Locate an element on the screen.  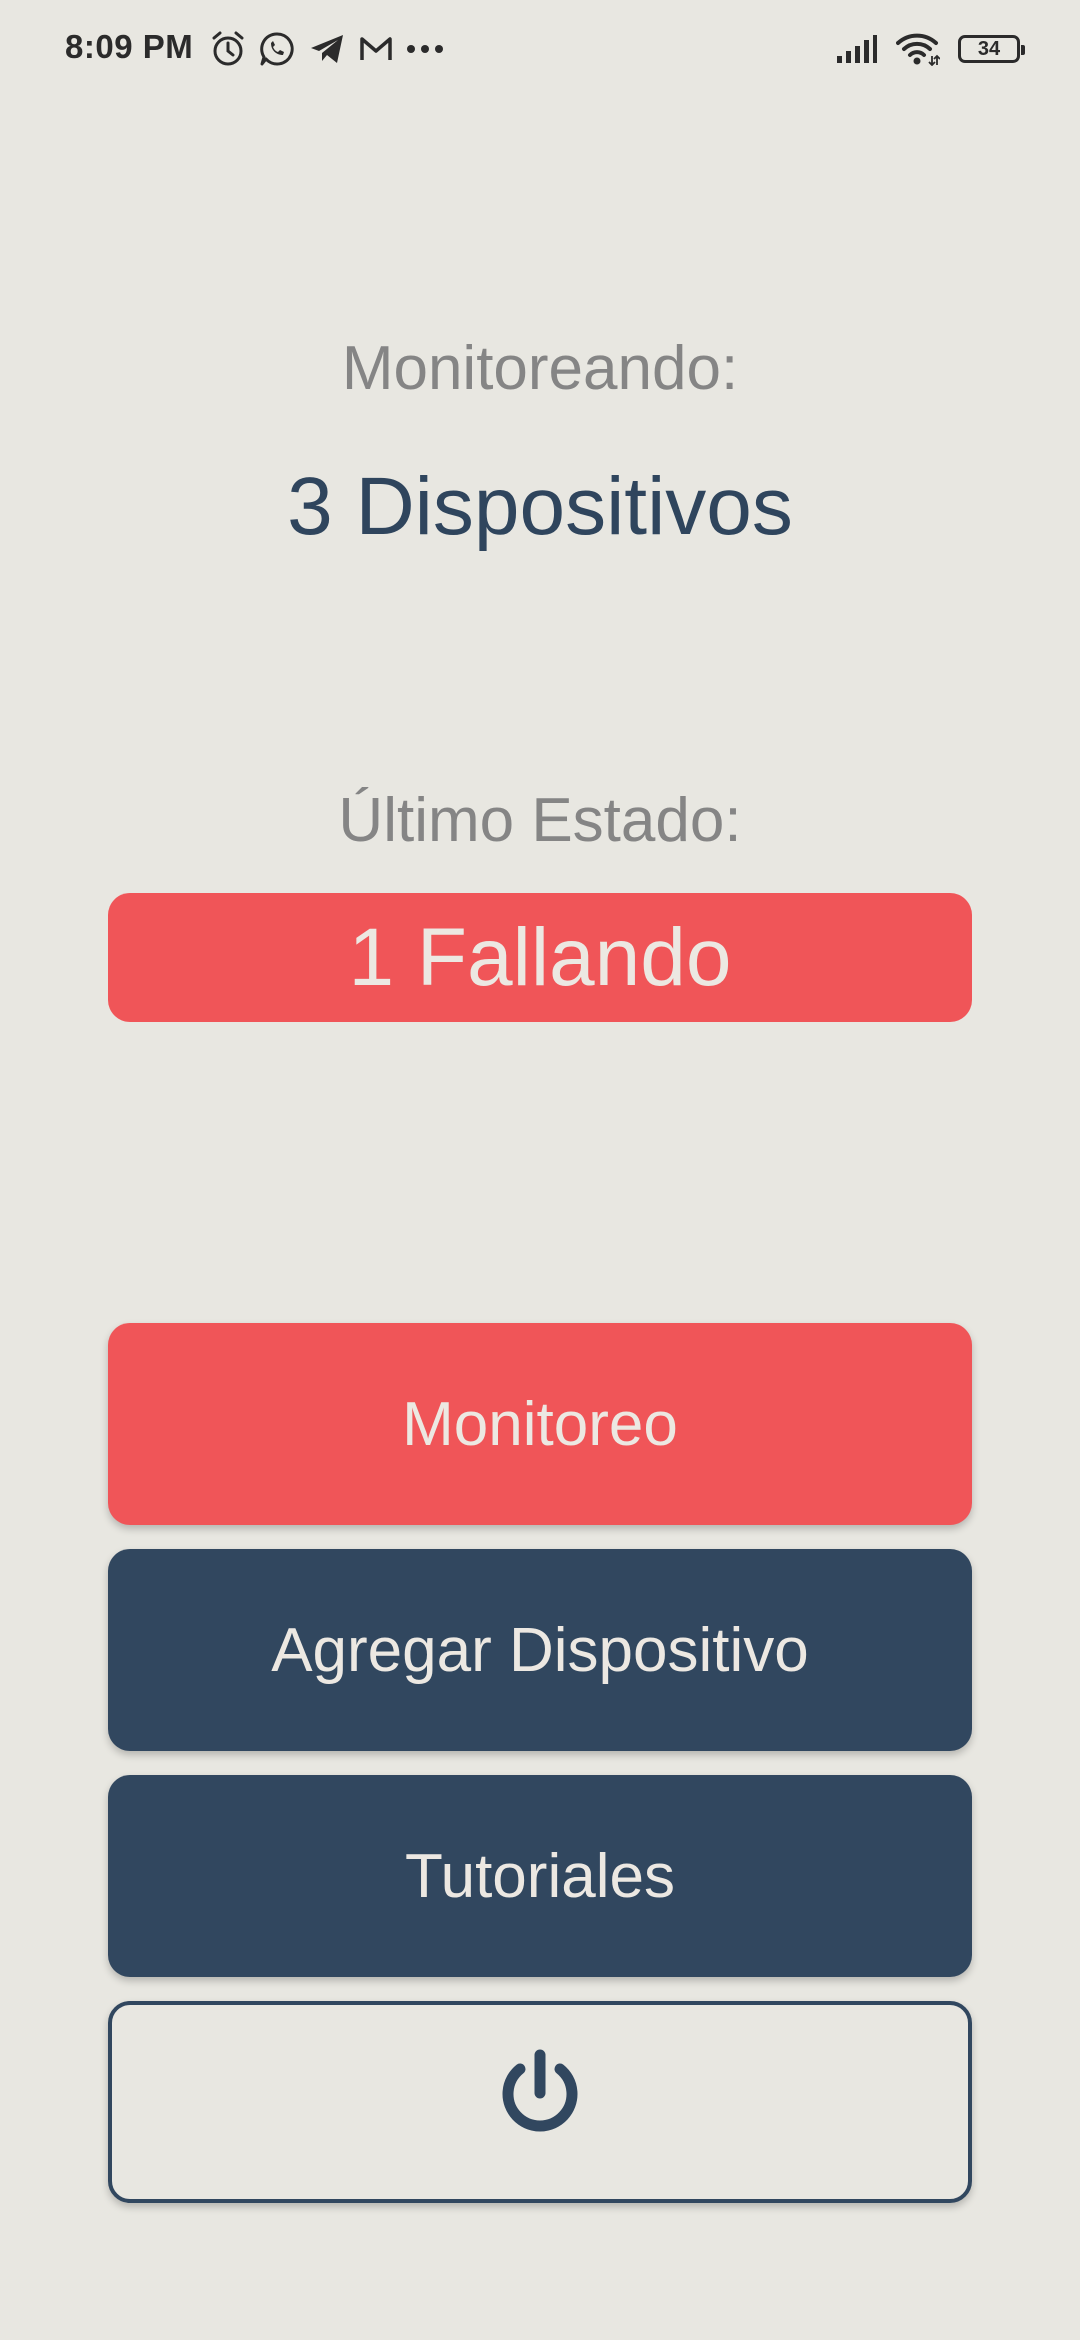
power-icon is located at coordinates (540, 2102).